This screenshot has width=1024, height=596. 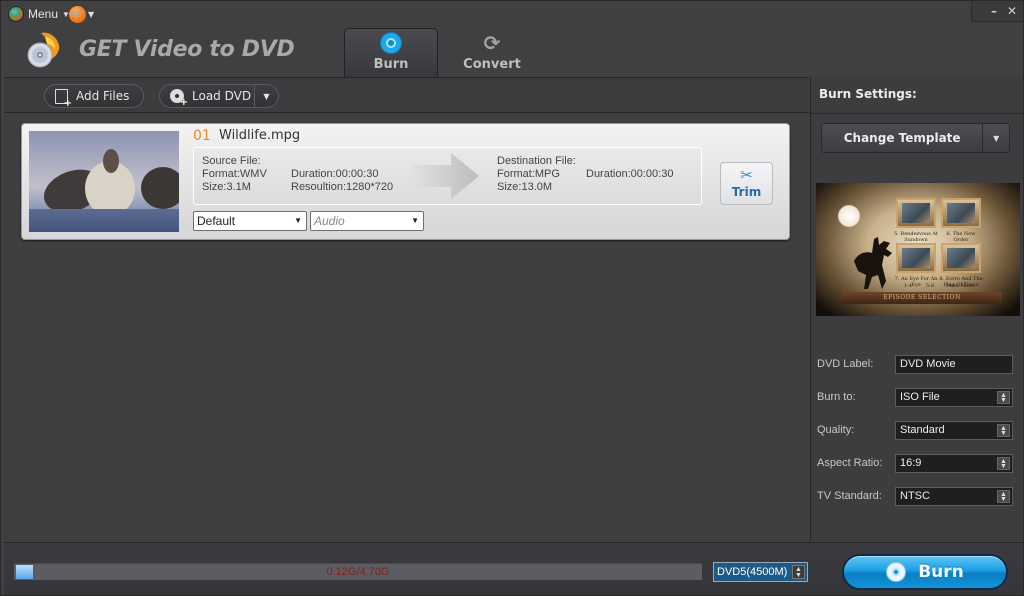 I want to click on change-template-button: Change Template ▼, so click(x=915, y=138).